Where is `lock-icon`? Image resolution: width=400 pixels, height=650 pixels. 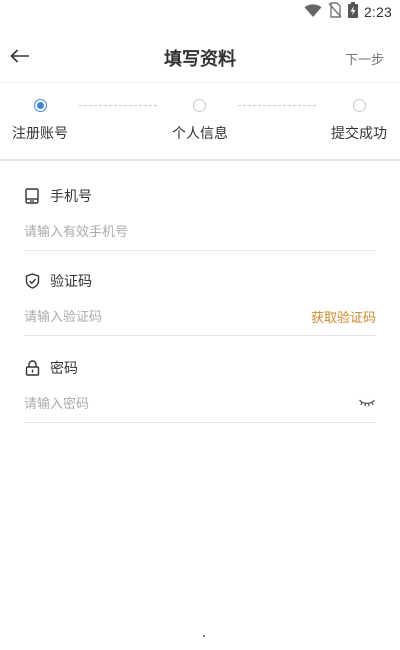 lock-icon is located at coordinates (32, 368).